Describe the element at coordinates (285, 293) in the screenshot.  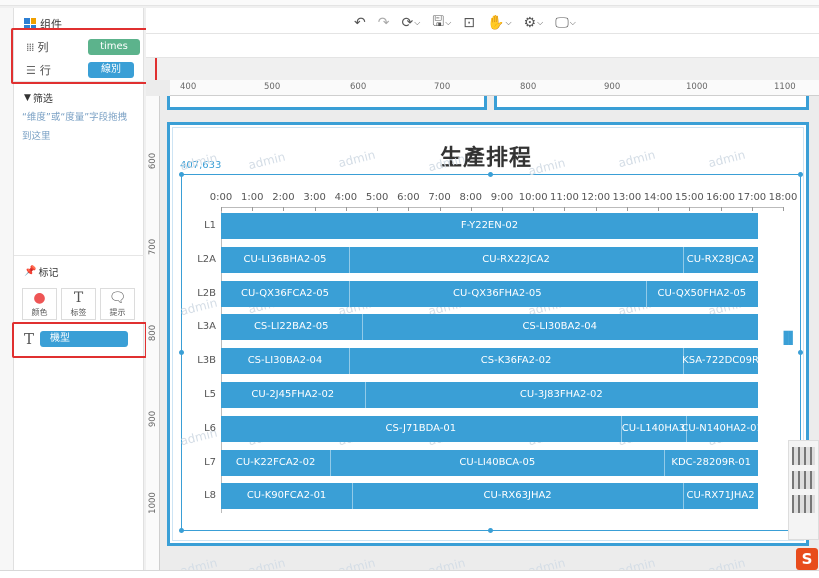
I see `gantt-bar-label: CU-QX36FCA2-05` at that location.